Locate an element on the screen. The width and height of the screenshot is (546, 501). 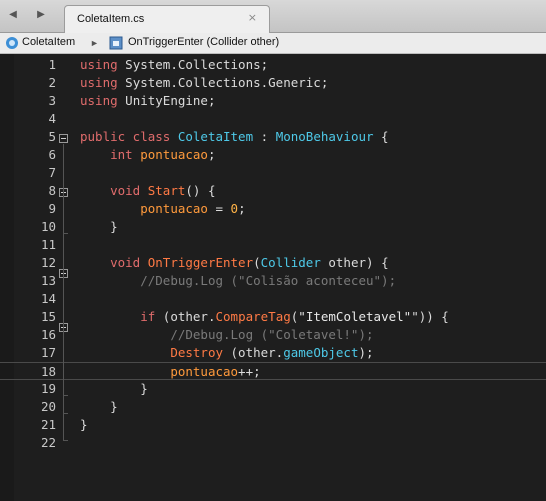
code-token: Start is located at coordinates (166, 190).